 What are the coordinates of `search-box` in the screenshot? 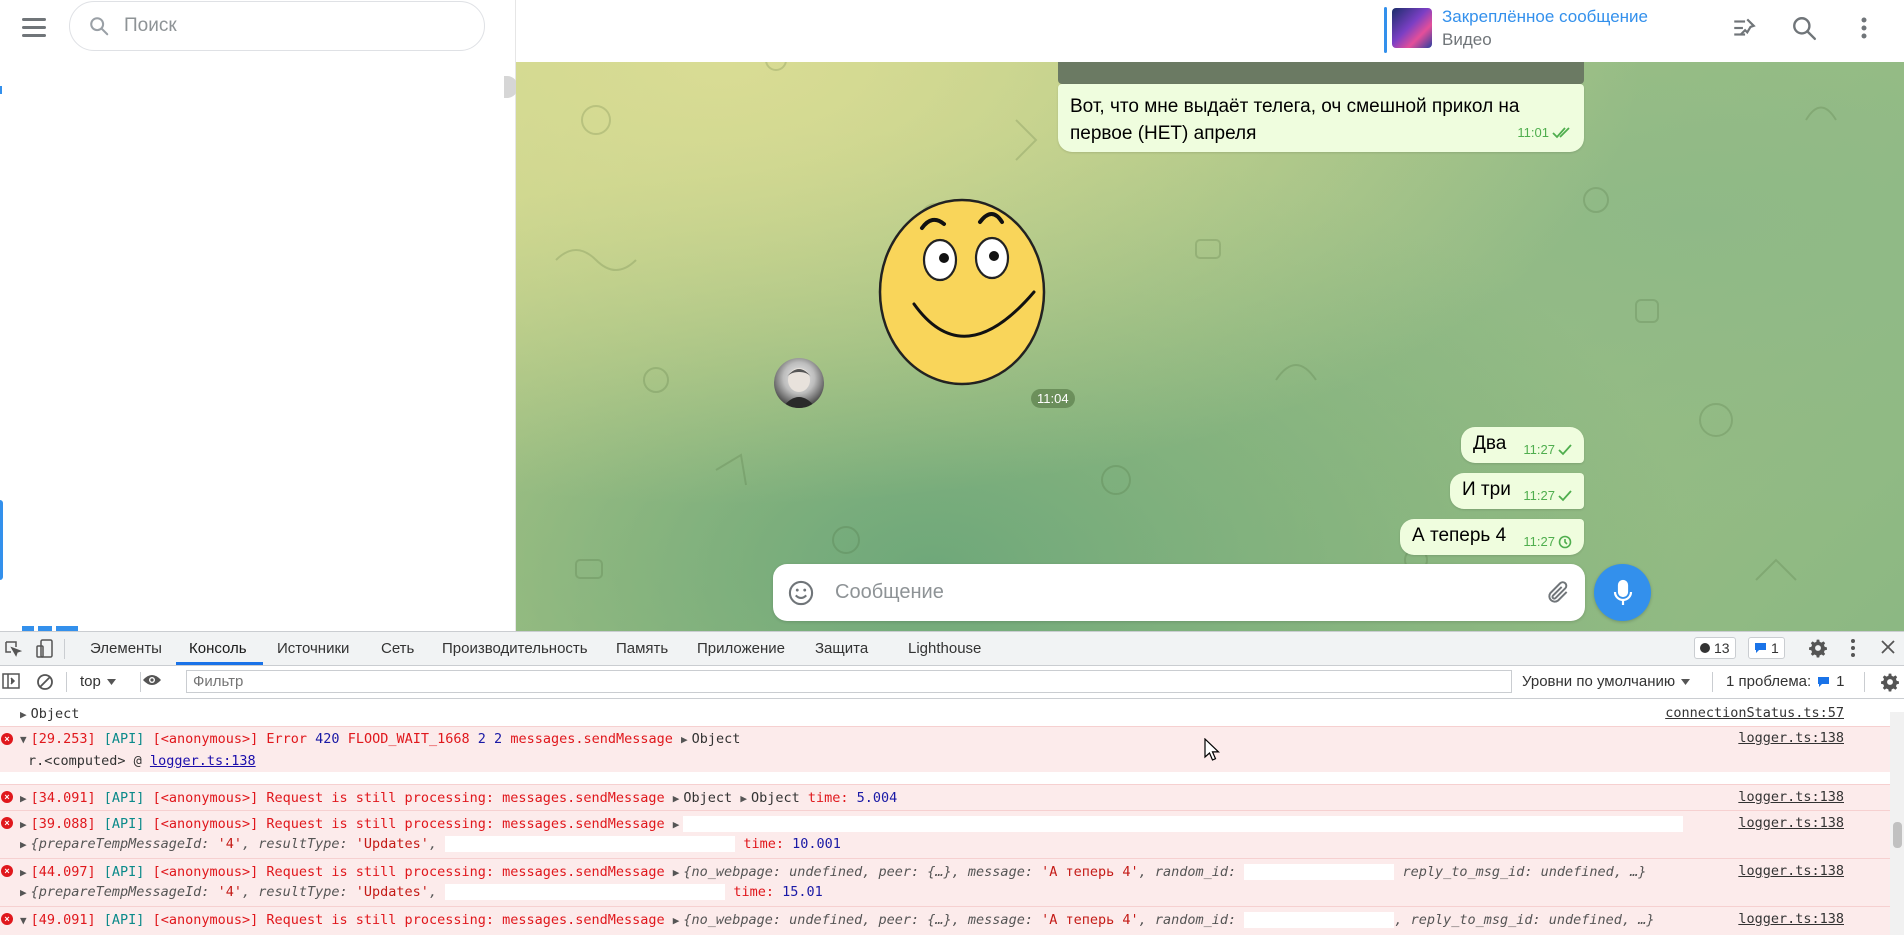 It's located at (277, 26).